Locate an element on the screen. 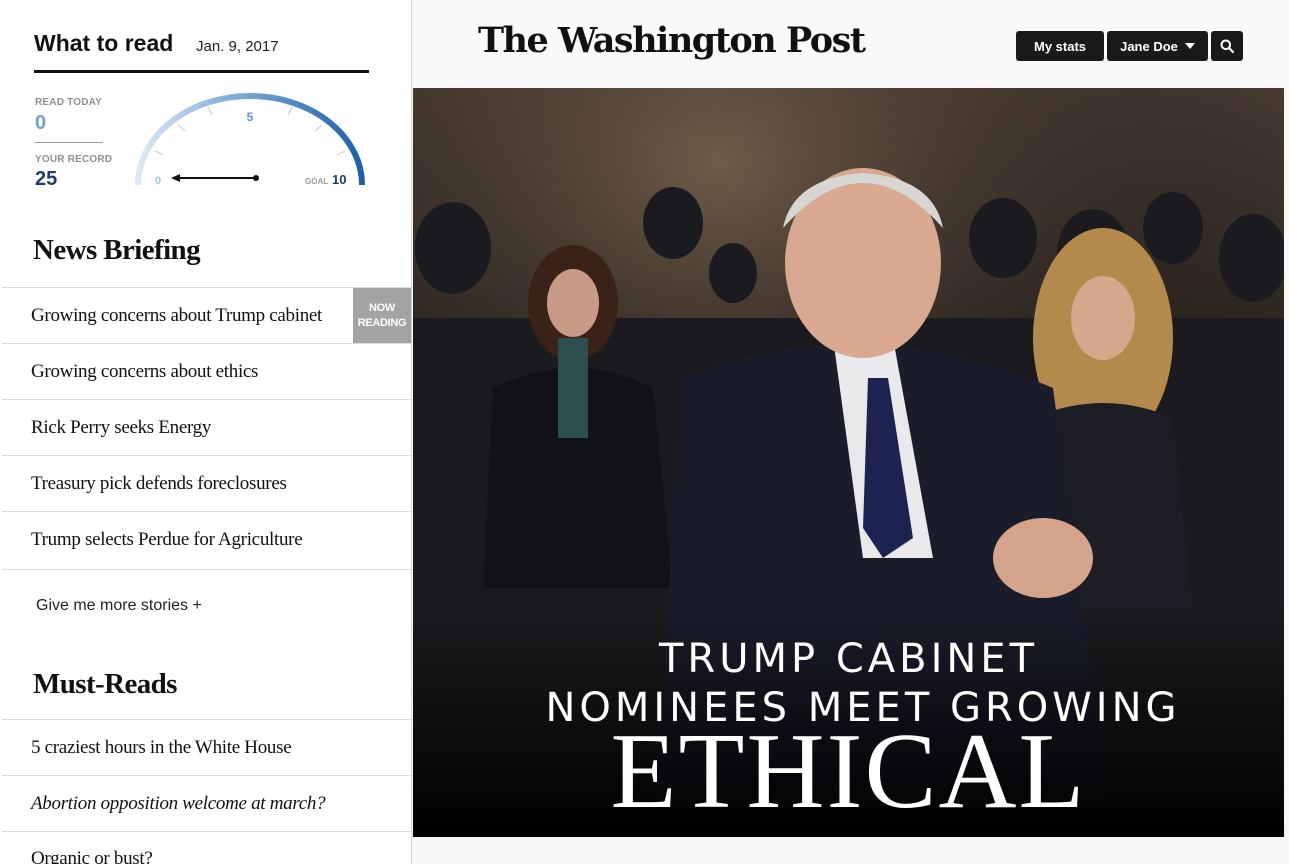 The height and width of the screenshot is (864, 1289). story-headline: Growing concerns about ethics is located at coordinates (145, 371).